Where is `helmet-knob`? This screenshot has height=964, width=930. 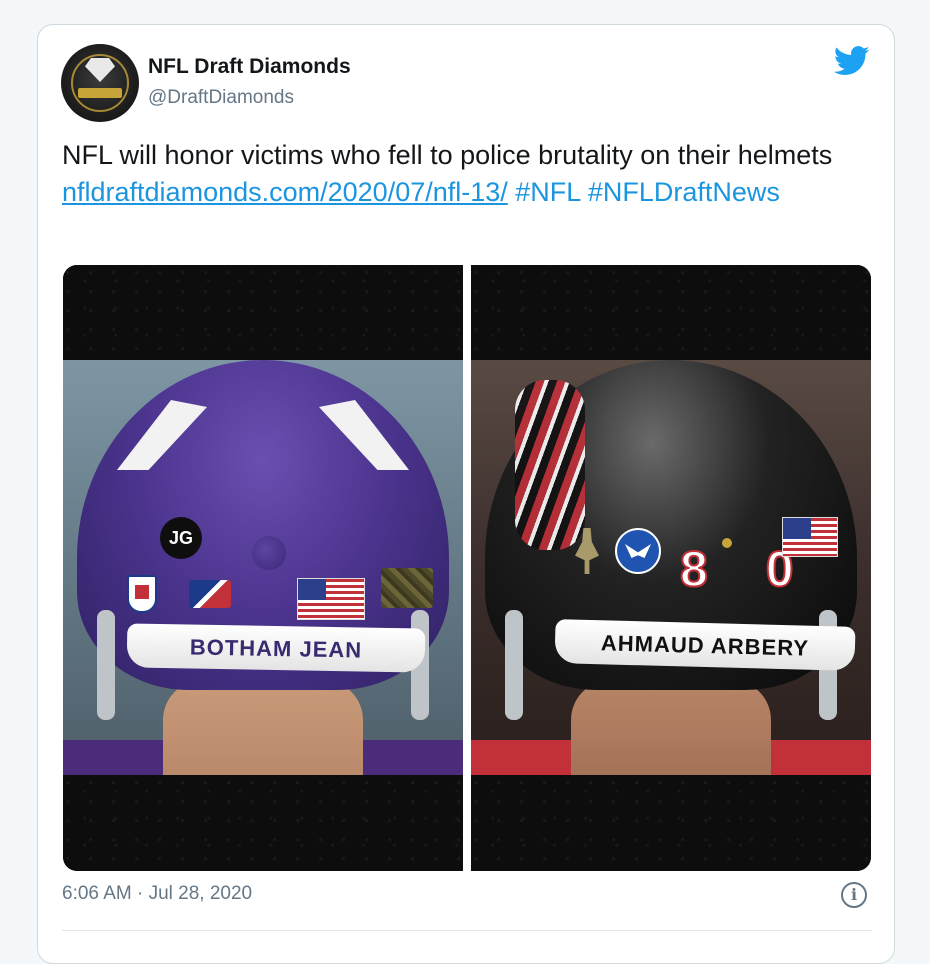 helmet-knob is located at coordinates (269, 553).